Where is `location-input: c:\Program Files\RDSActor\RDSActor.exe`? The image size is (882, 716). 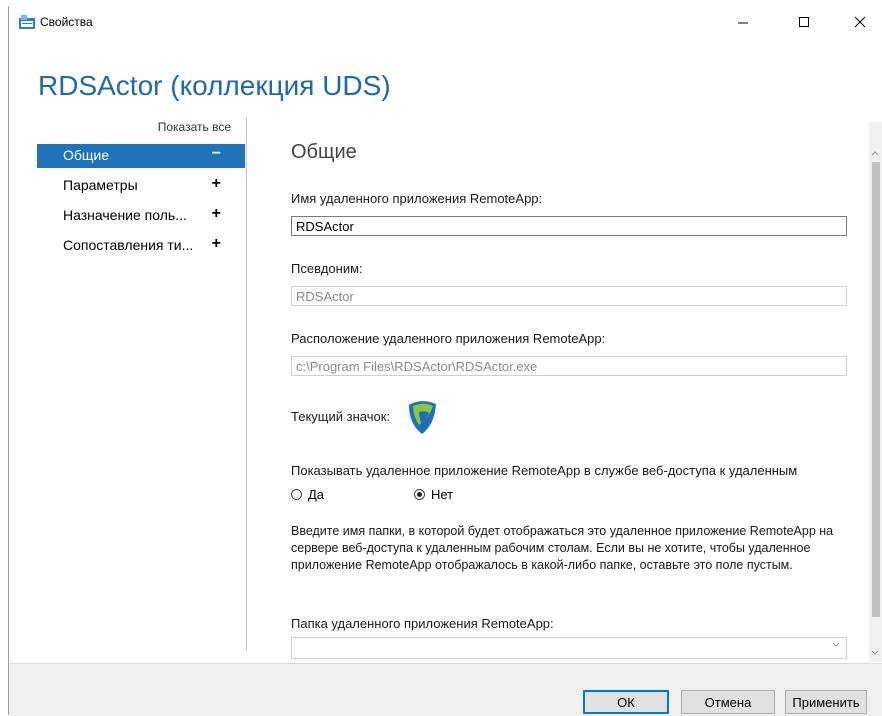 location-input: c:\Program Files\RDSActor\RDSActor.exe is located at coordinates (569, 366).